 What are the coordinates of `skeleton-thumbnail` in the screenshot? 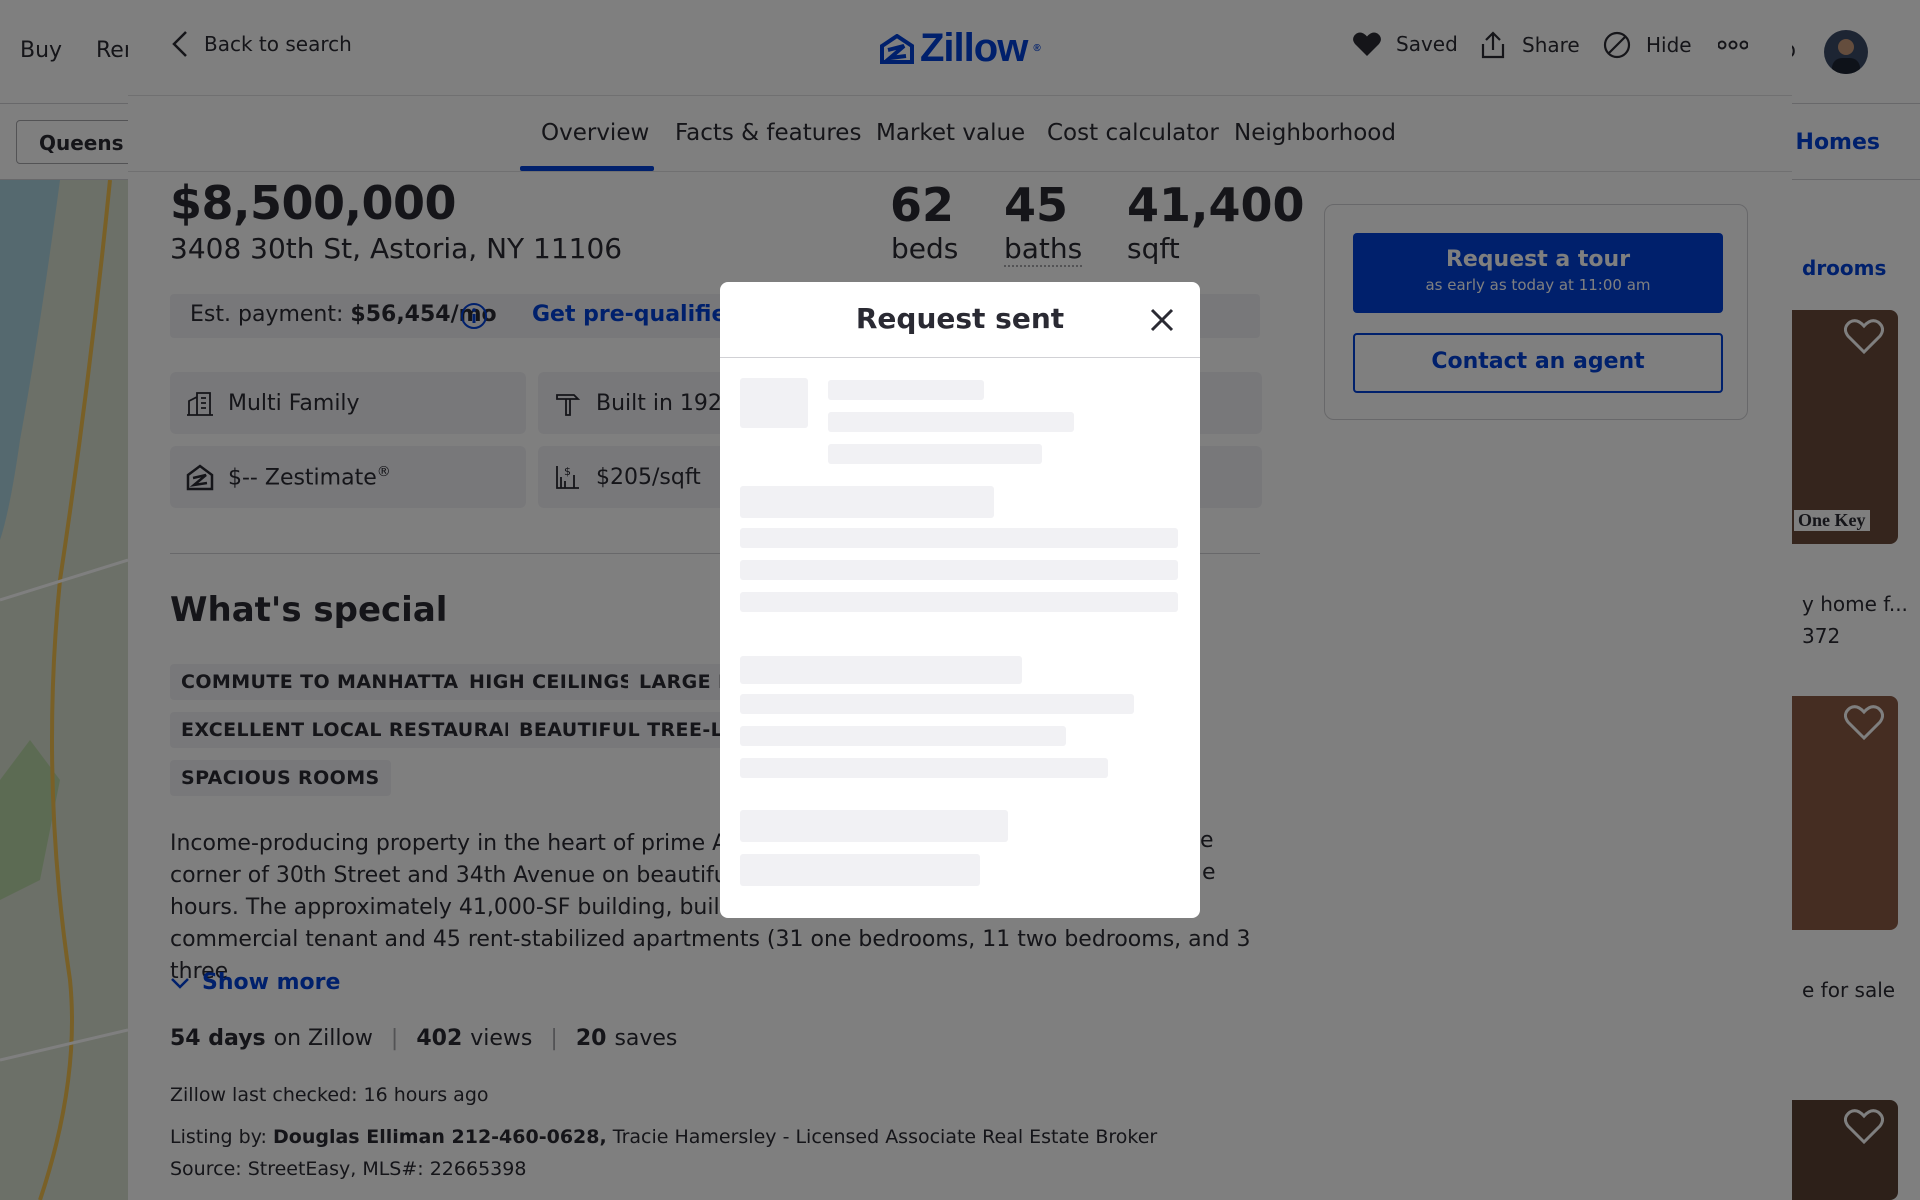 It's located at (774, 403).